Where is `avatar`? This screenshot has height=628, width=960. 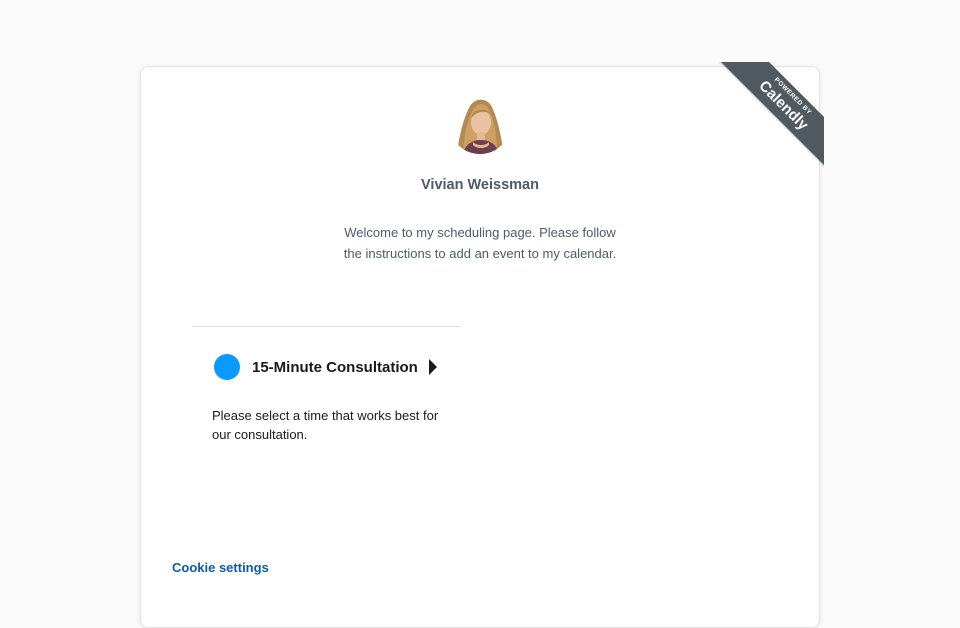
avatar is located at coordinates (480, 123).